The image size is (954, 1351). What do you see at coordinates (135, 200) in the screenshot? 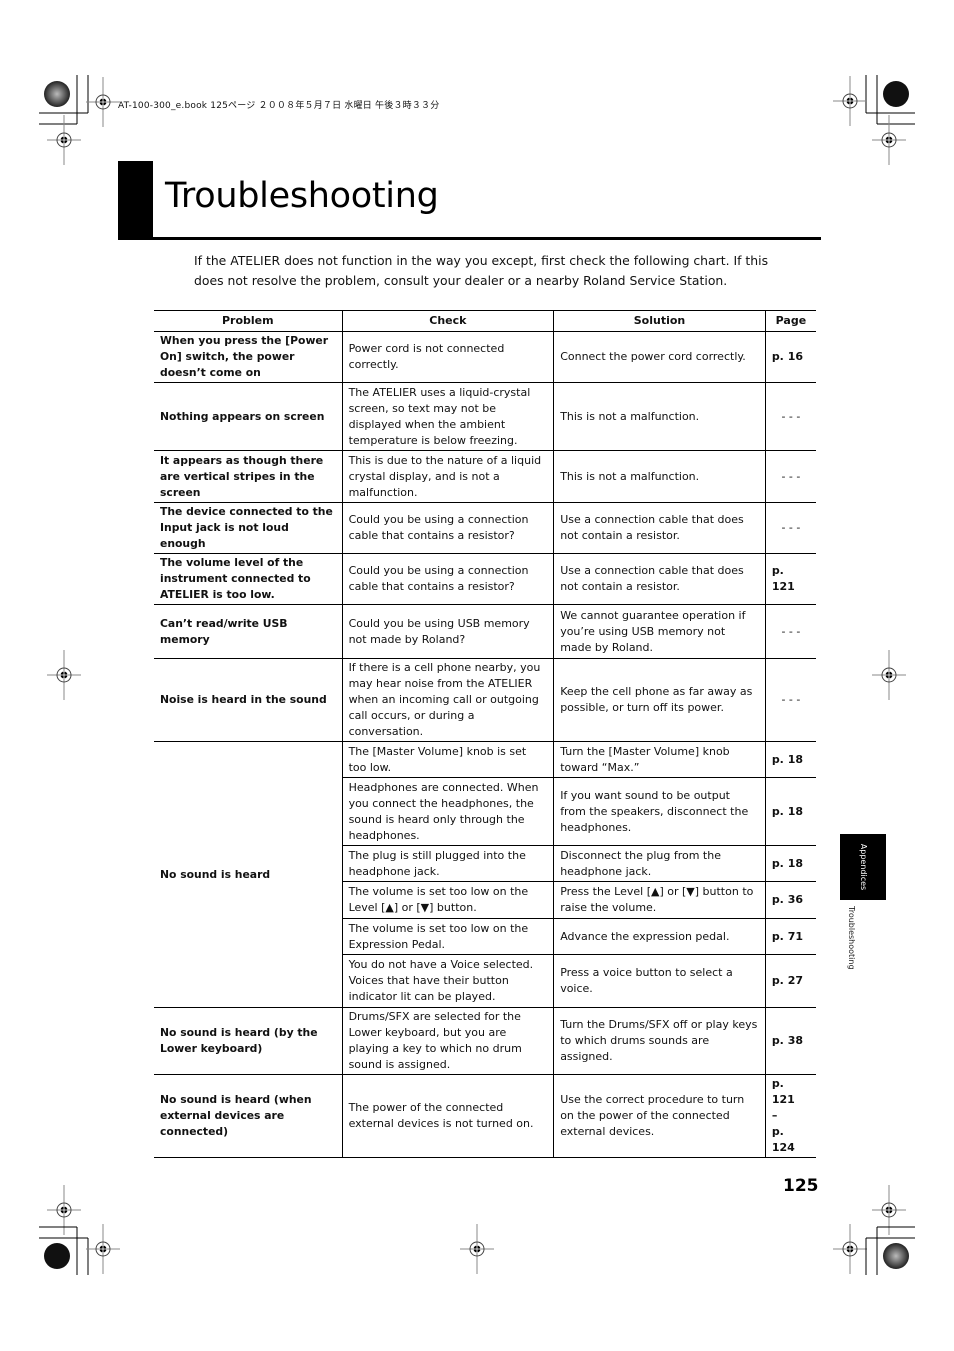
I see `title-block-decoration` at bounding box center [135, 200].